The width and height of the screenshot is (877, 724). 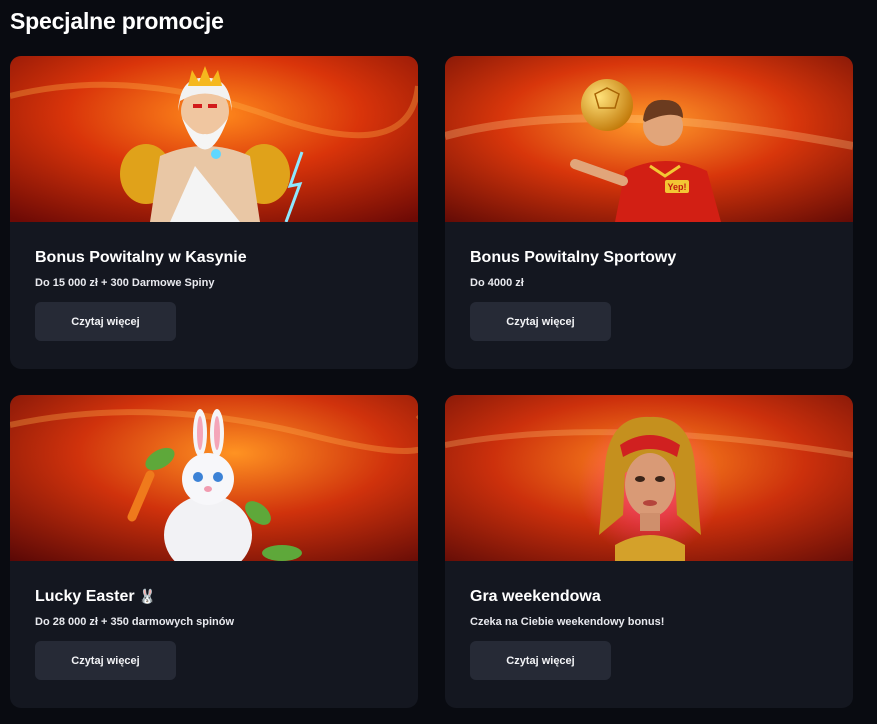 I want to click on easter-bunny-illustration, so click(x=214, y=478).